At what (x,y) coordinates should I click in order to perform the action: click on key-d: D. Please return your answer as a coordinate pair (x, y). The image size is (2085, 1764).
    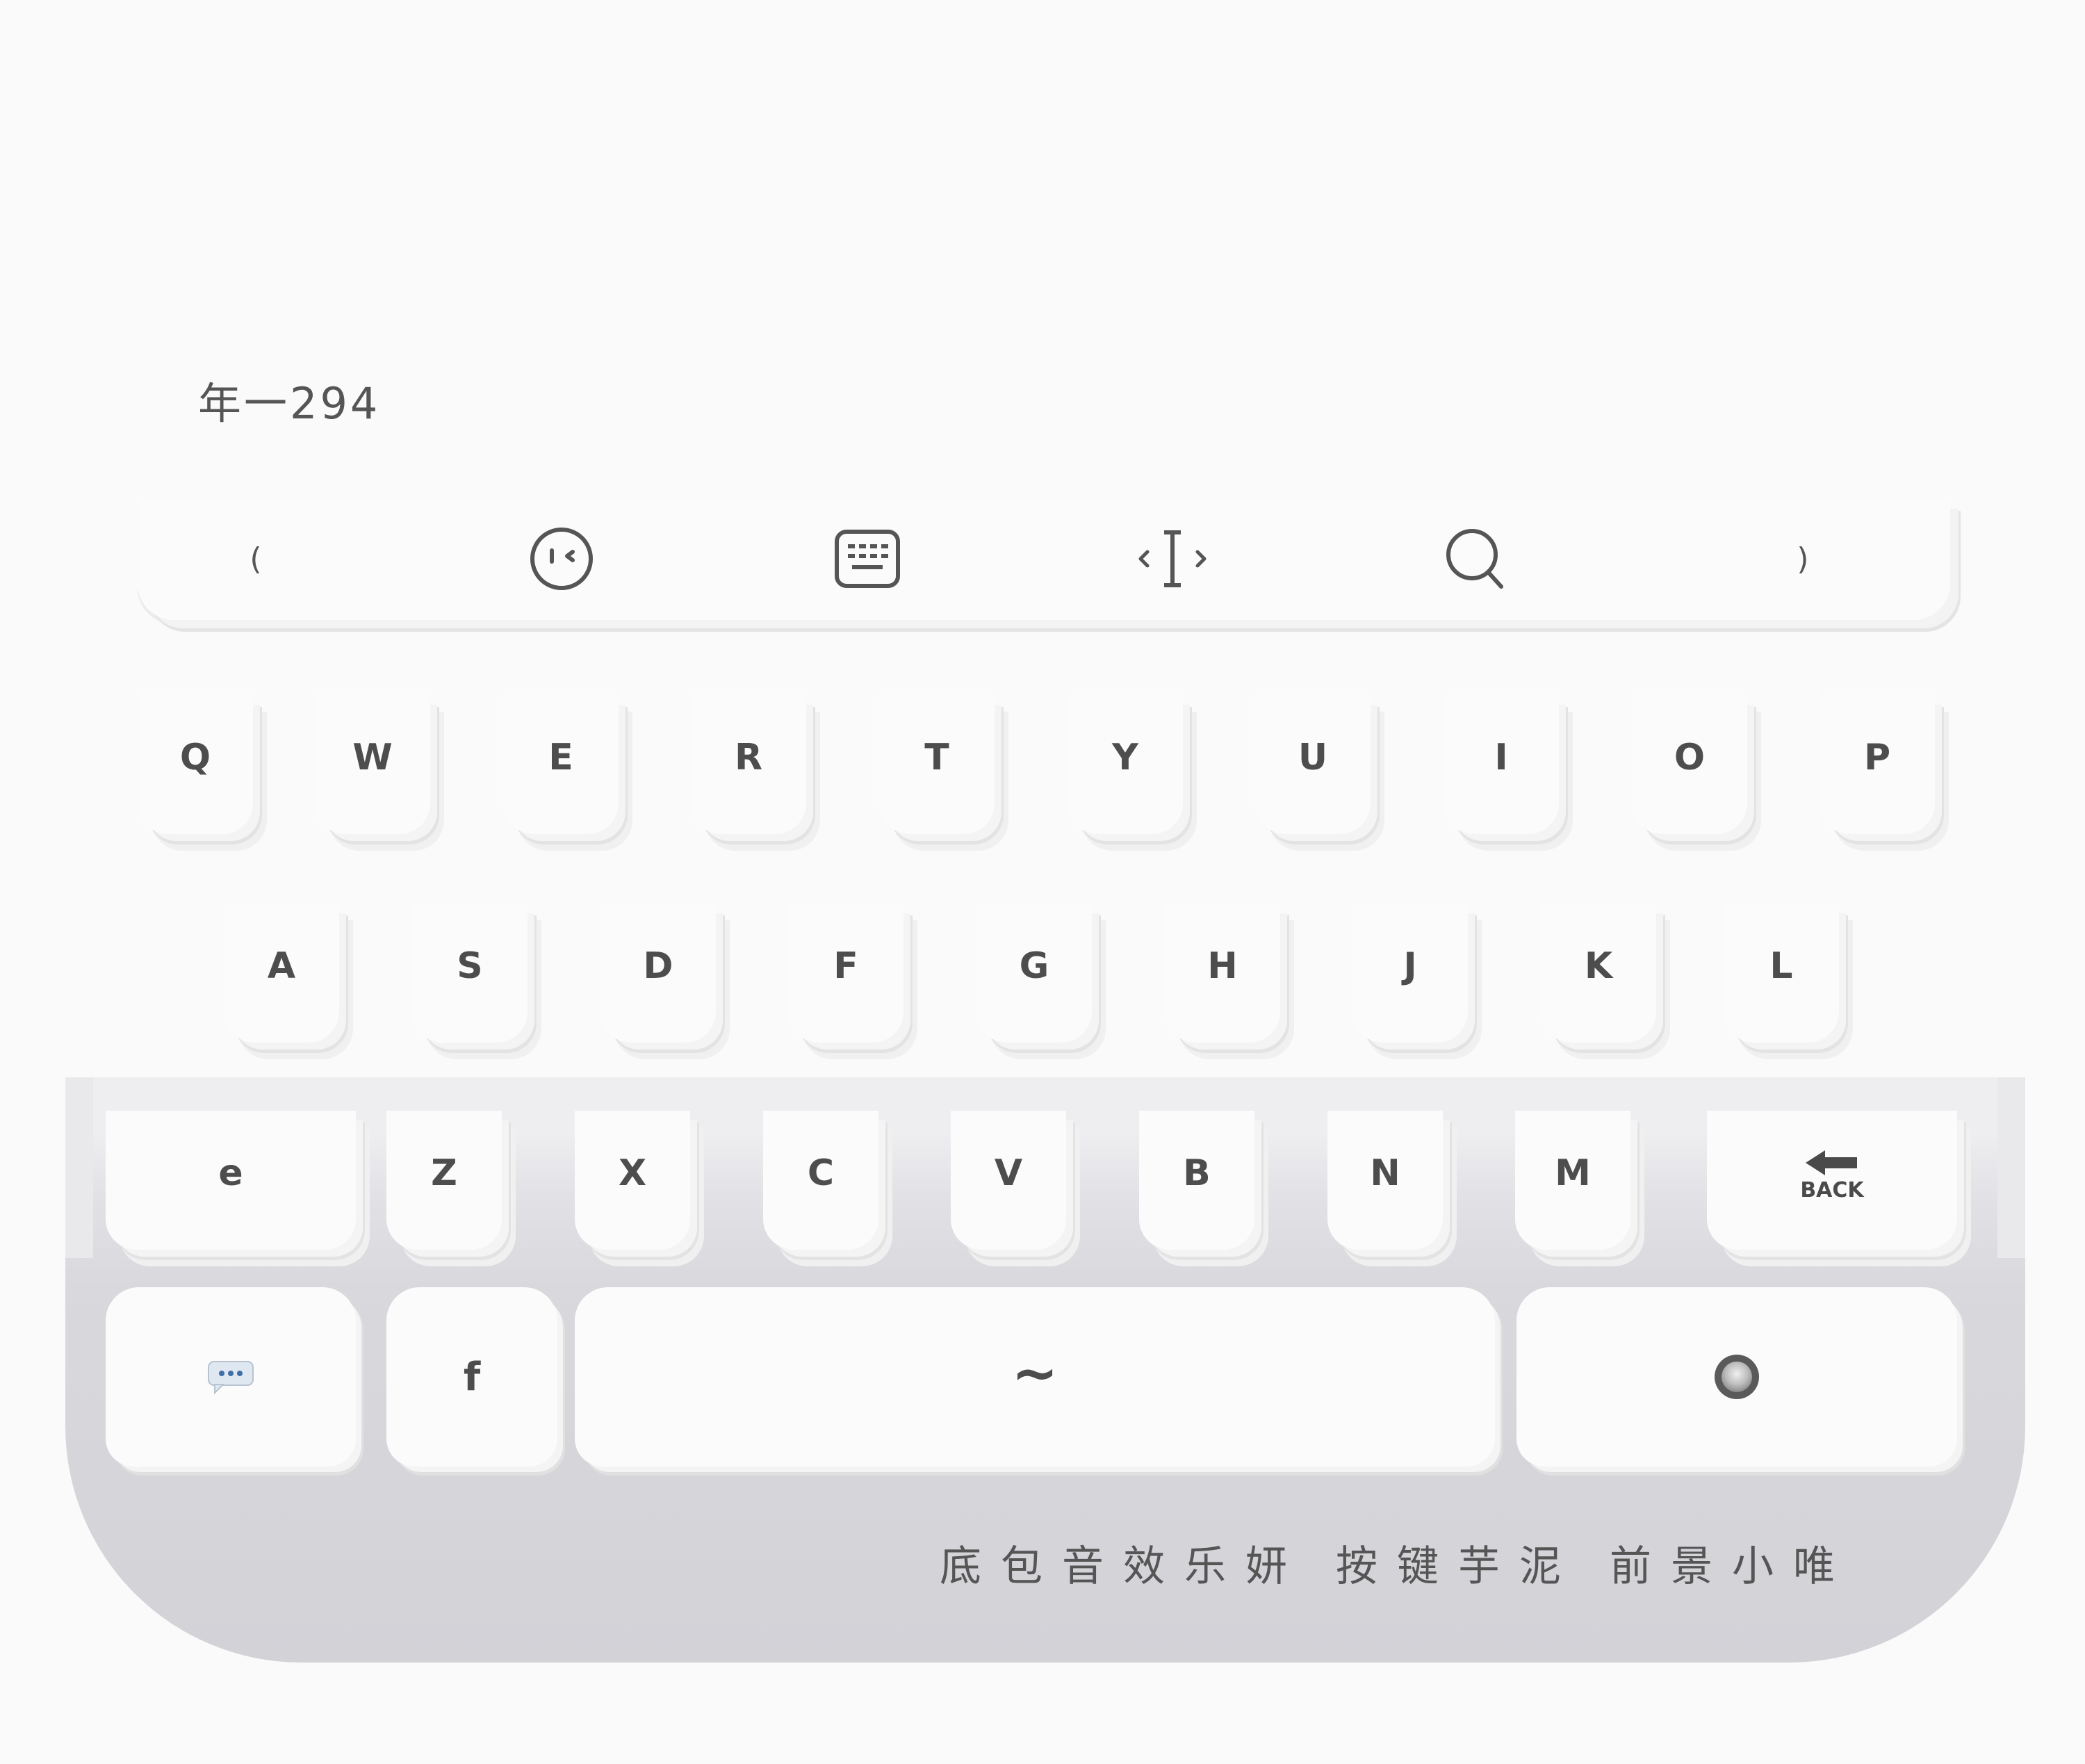
    Looking at the image, I should click on (658, 973).